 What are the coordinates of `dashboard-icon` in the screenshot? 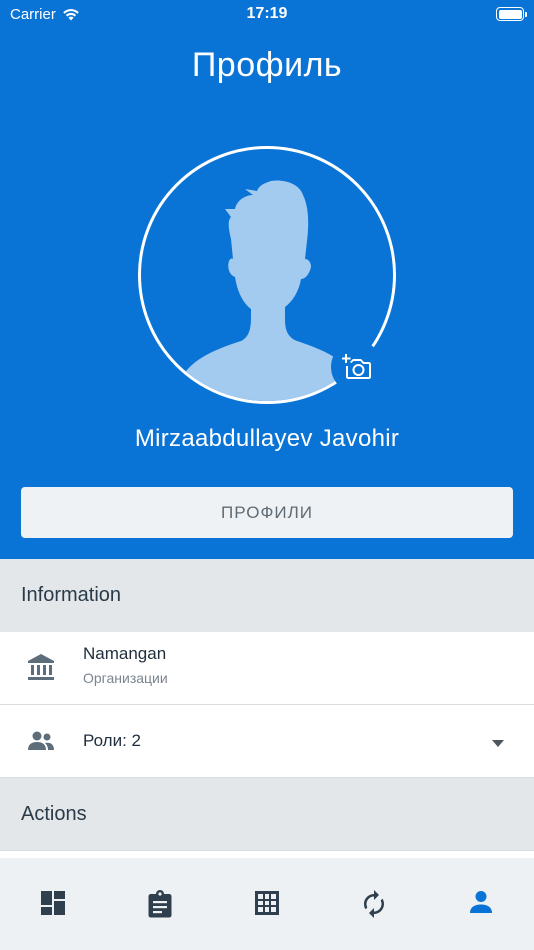 It's located at (53, 903).